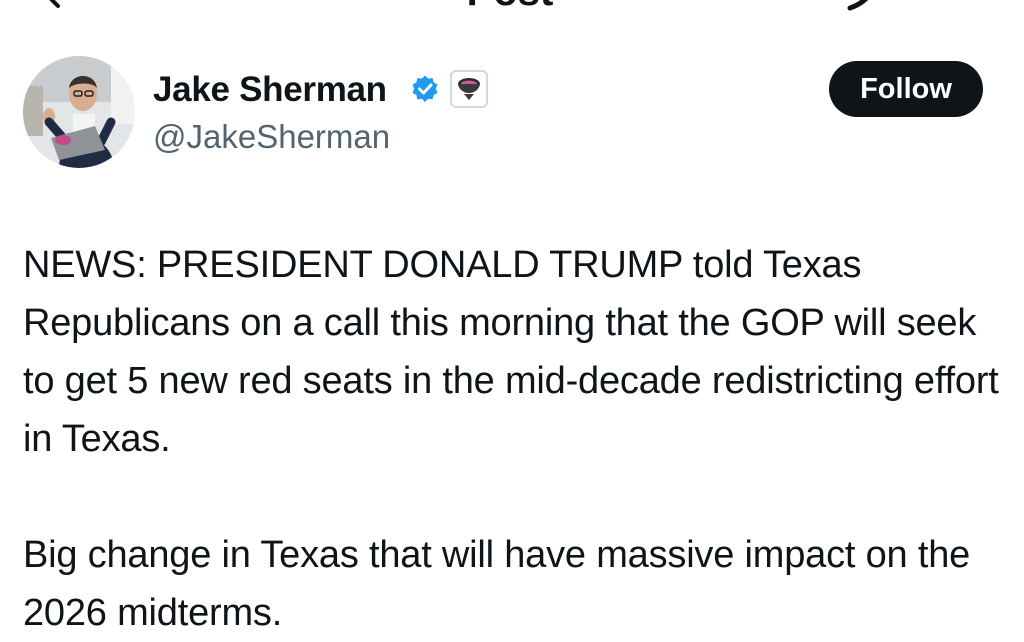  I want to click on affiliate-badge-icon, so click(469, 89).